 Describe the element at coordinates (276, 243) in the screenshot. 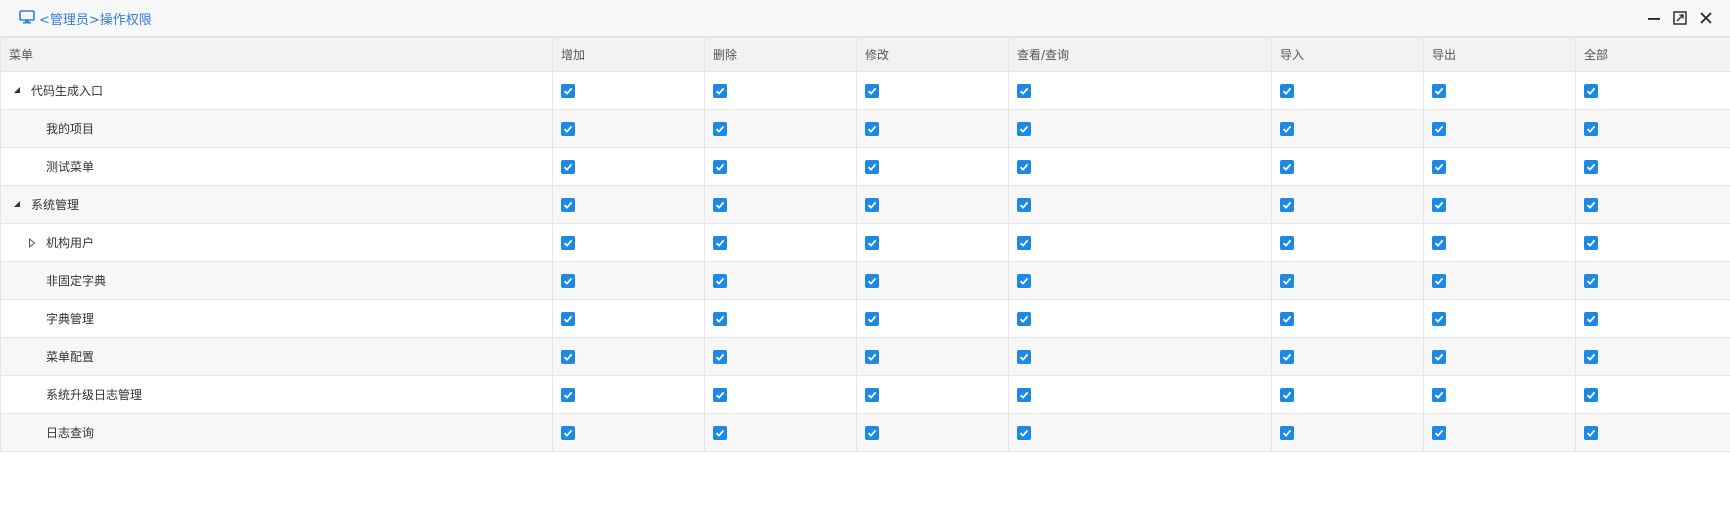

I see `tree-node: 机构用户` at that location.